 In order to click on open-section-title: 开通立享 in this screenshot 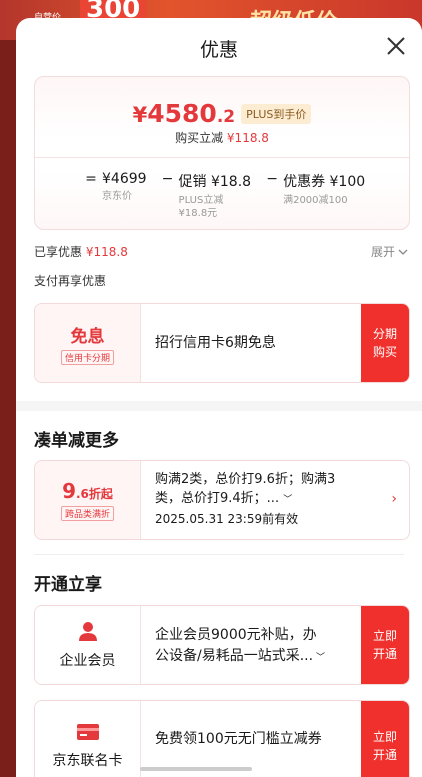, I will do `click(68, 585)`.